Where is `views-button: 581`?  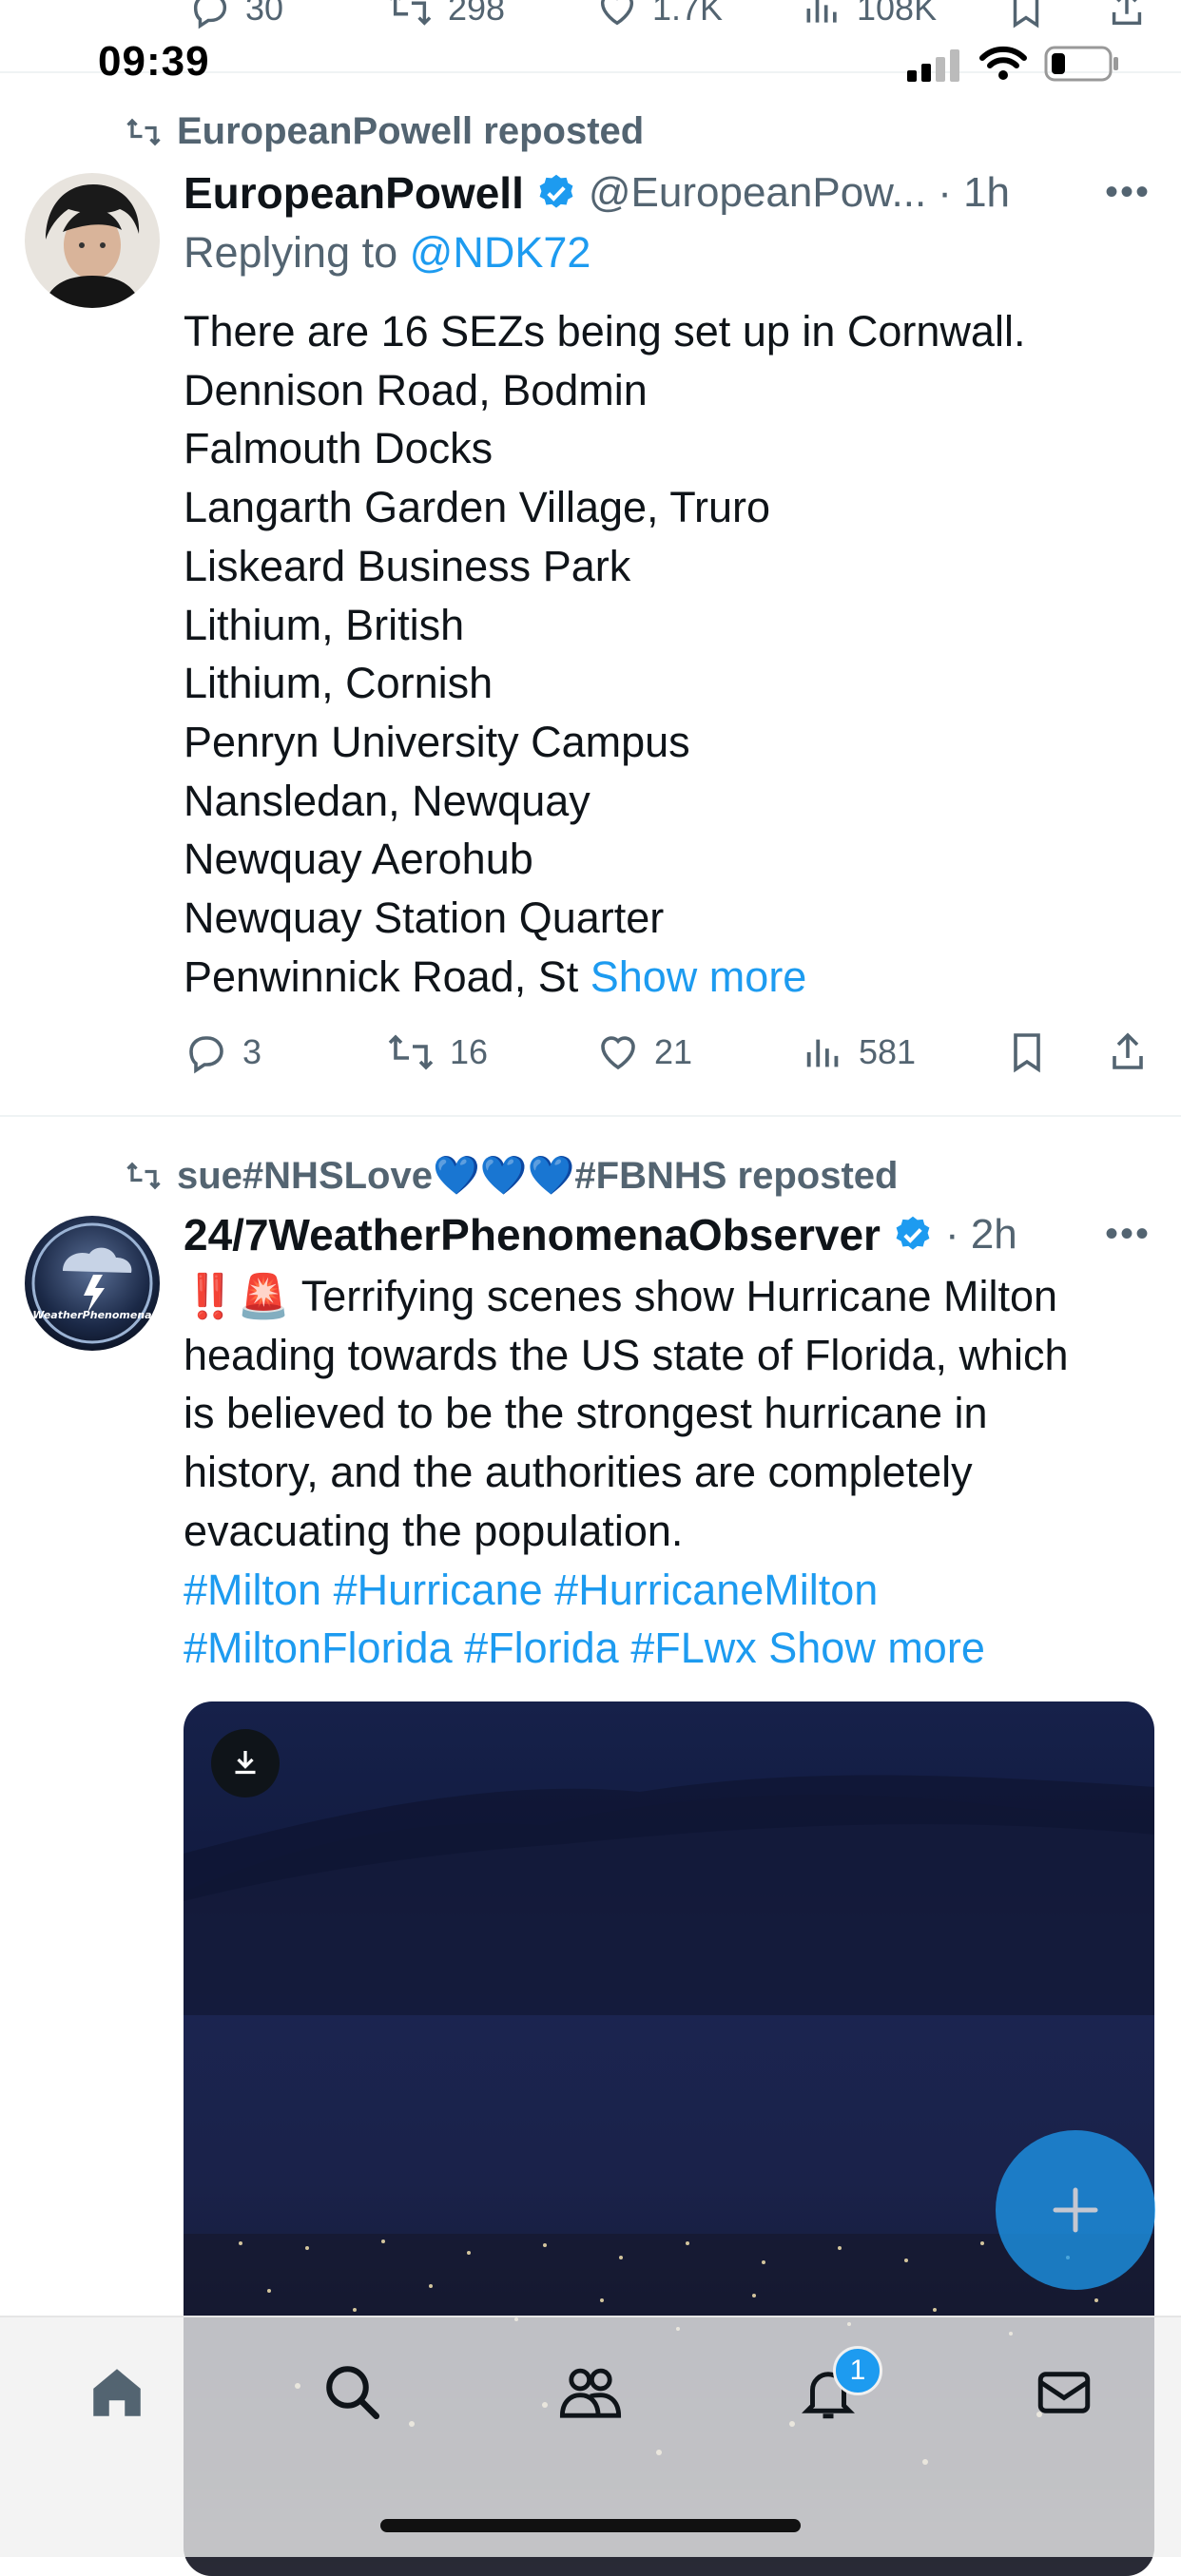 views-button: 581 is located at coordinates (859, 1052).